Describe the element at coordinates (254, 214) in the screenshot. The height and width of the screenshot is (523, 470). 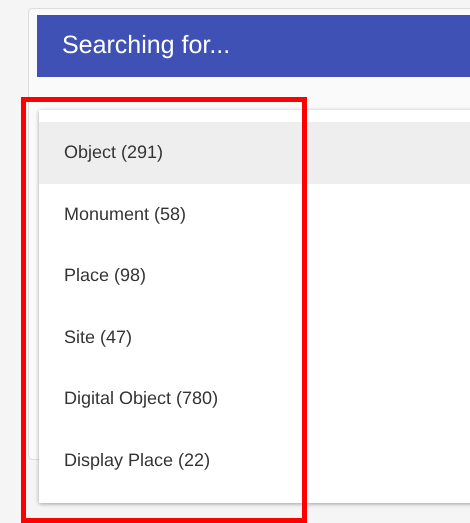
I see `dropdown-option: Monument (58)` at that location.